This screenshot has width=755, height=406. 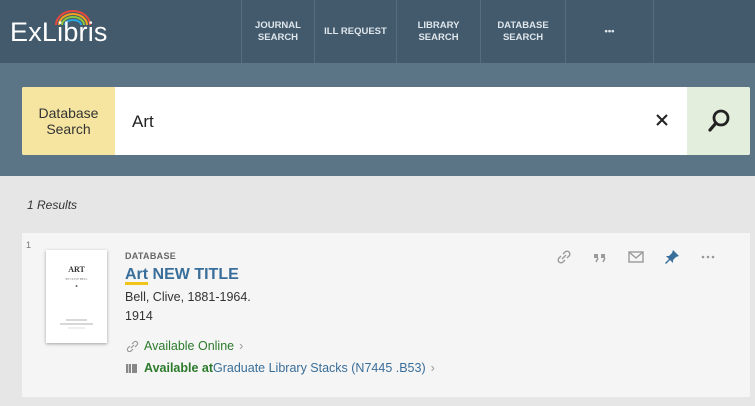 What do you see at coordinates (52, 205) in the screenshot?
I see `results-count: 1 Results` at bounding box center [52, 205].